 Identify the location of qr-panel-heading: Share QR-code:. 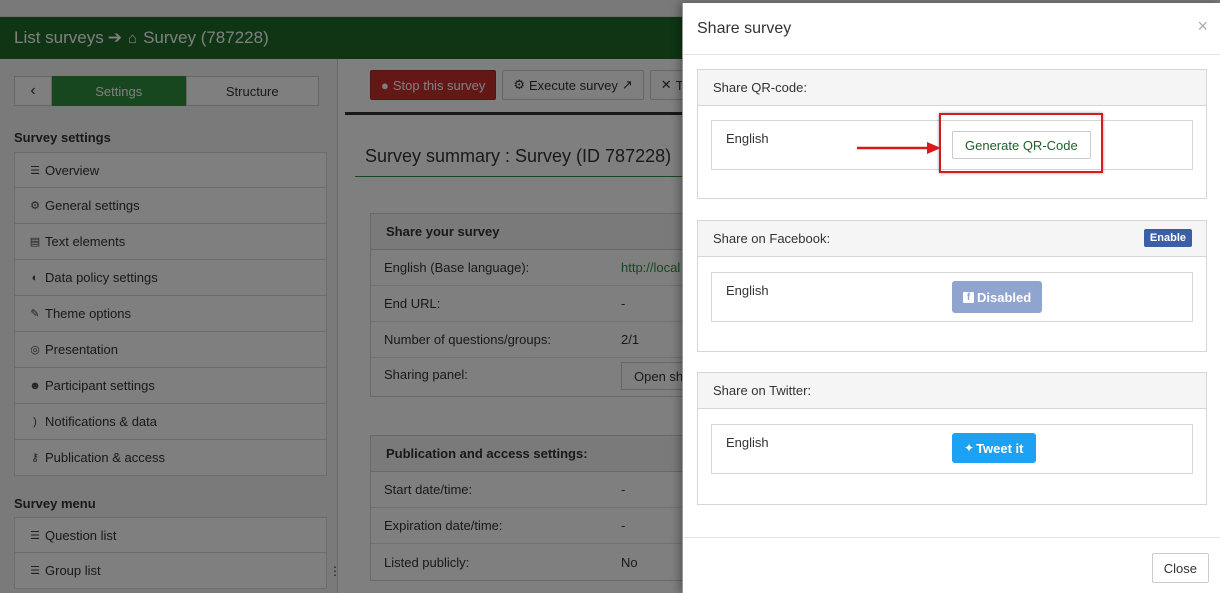
(952, 88).